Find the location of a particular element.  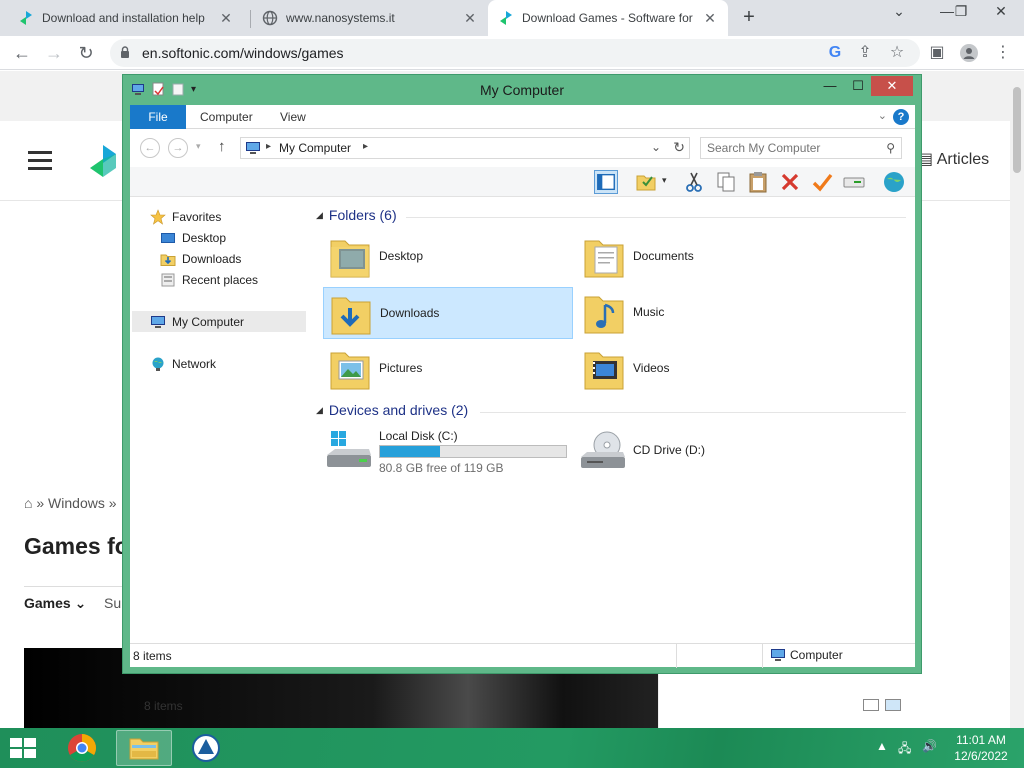

address-path: My Computer is located at coordinates (315, 148).